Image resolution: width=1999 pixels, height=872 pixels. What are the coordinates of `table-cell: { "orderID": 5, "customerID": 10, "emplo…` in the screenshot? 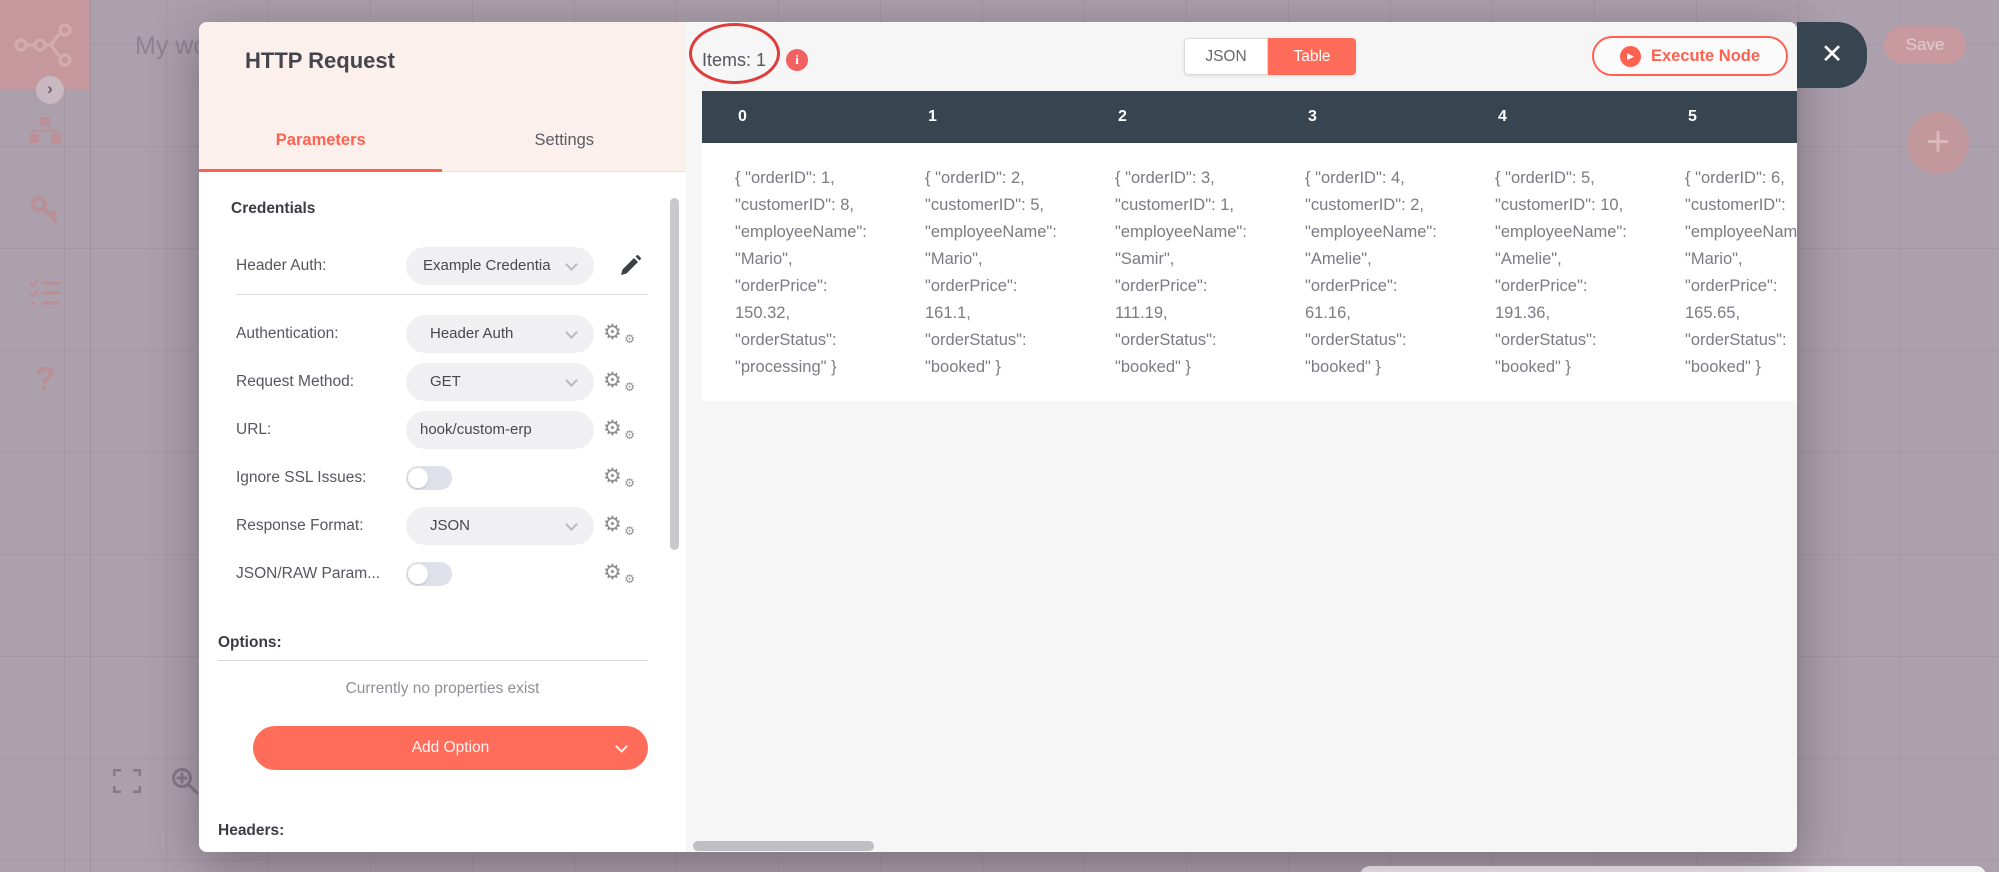 It's located at (1561, 272).